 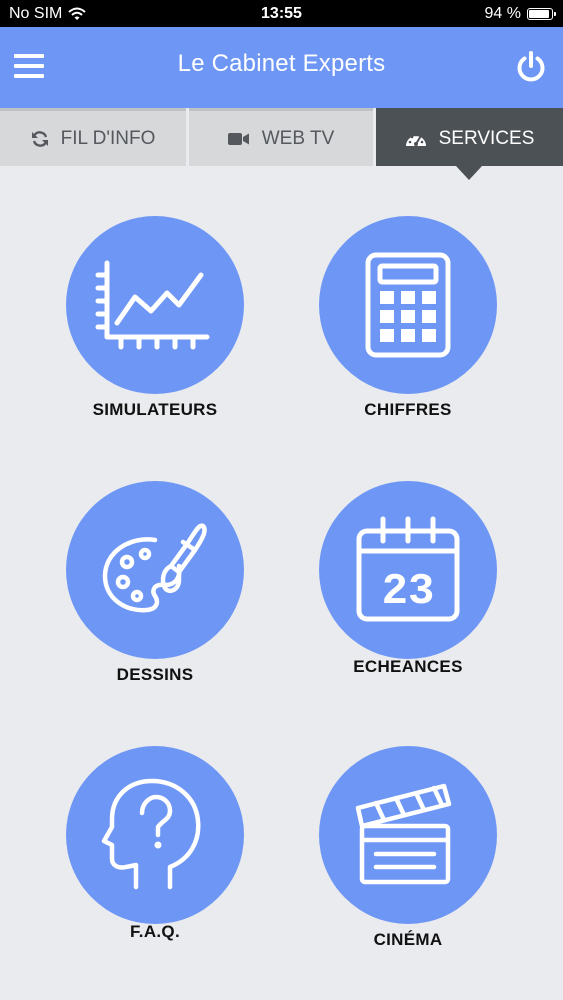 I want to click on calendar-icon: 23, so click(x=408, y=569).